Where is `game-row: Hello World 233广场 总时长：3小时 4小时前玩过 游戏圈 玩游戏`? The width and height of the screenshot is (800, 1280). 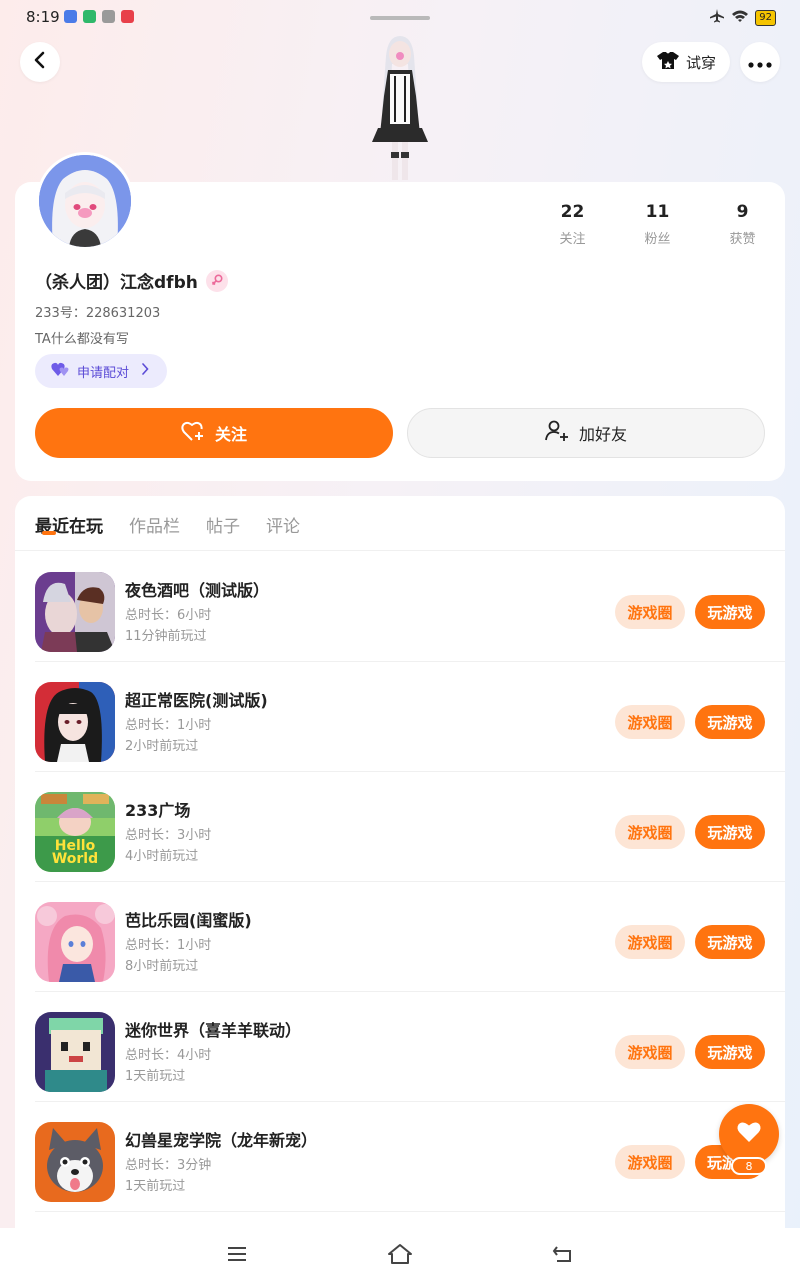
game-row: Hello World 233广场 总时长：3小时 4小时前玩过 游戏圈 玩游戏 is located at coordinates (410, 827).